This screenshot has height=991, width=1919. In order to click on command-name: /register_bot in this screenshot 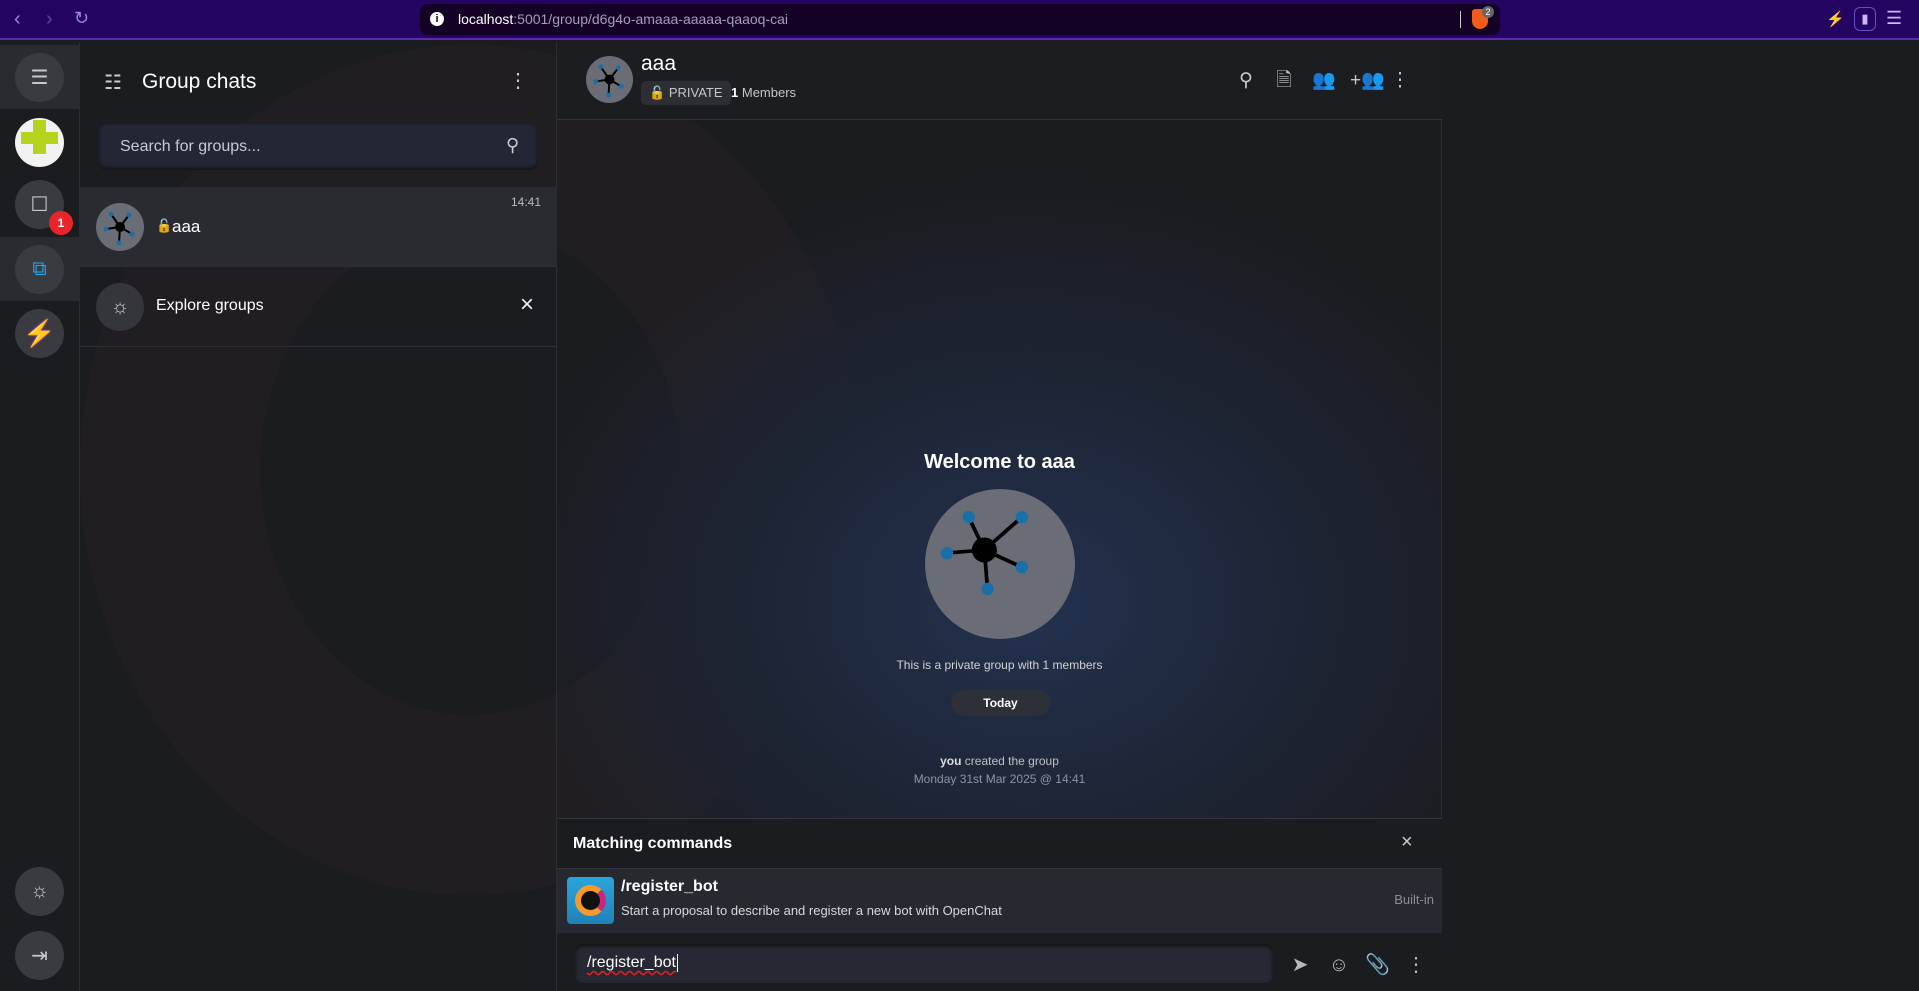, I will do `click(669, 886)`.